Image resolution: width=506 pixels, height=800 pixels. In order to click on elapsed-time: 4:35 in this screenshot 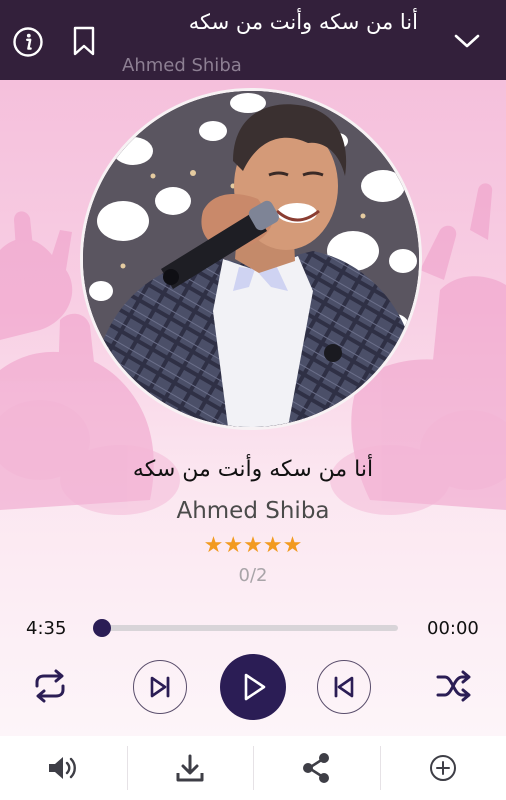, I will do `click(46, 628)`.